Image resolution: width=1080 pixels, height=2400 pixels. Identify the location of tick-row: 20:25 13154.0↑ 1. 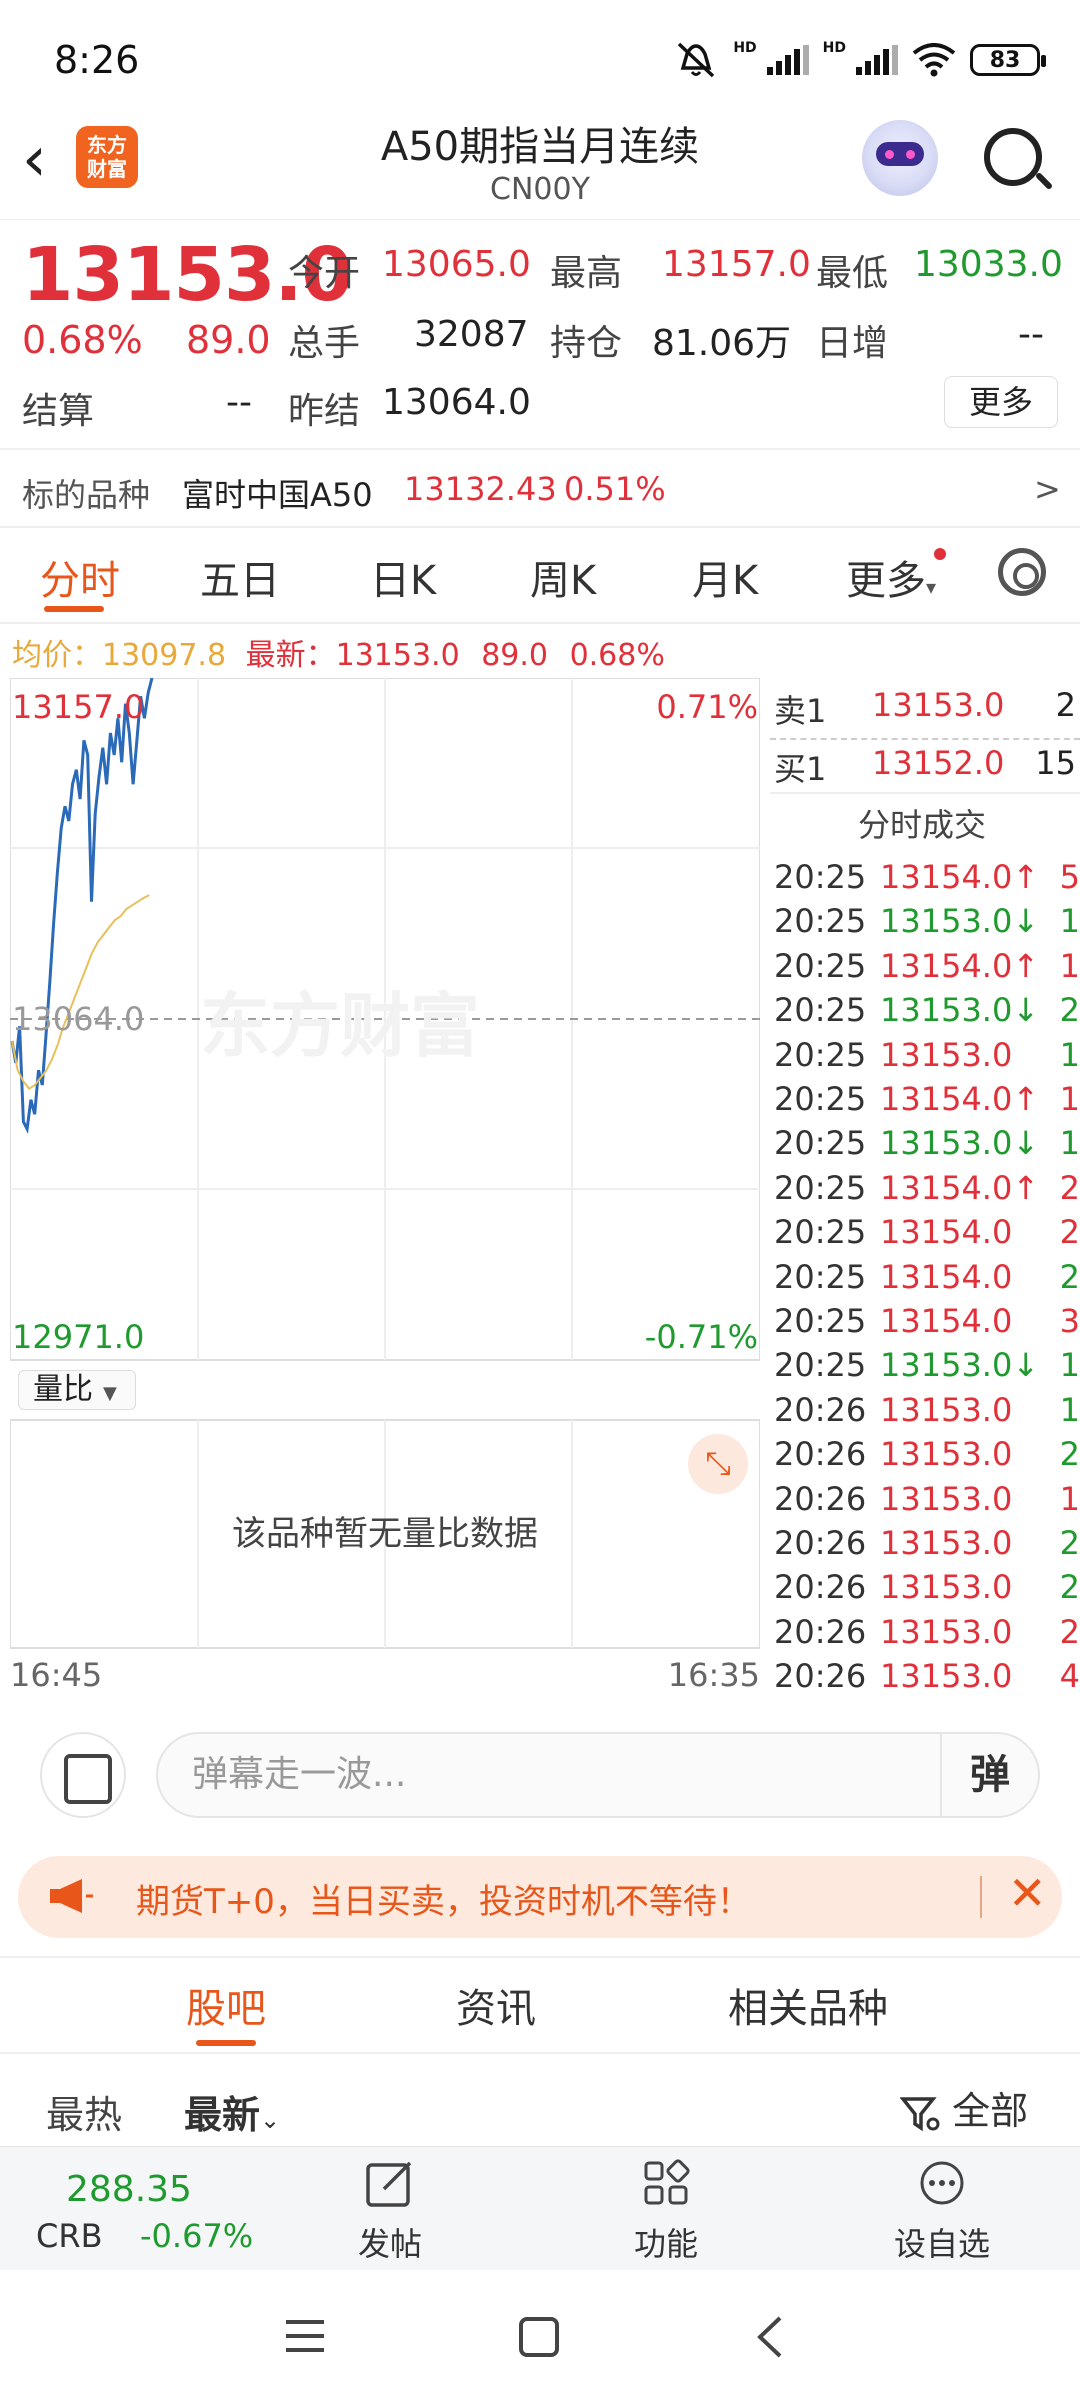
(925, 1102).